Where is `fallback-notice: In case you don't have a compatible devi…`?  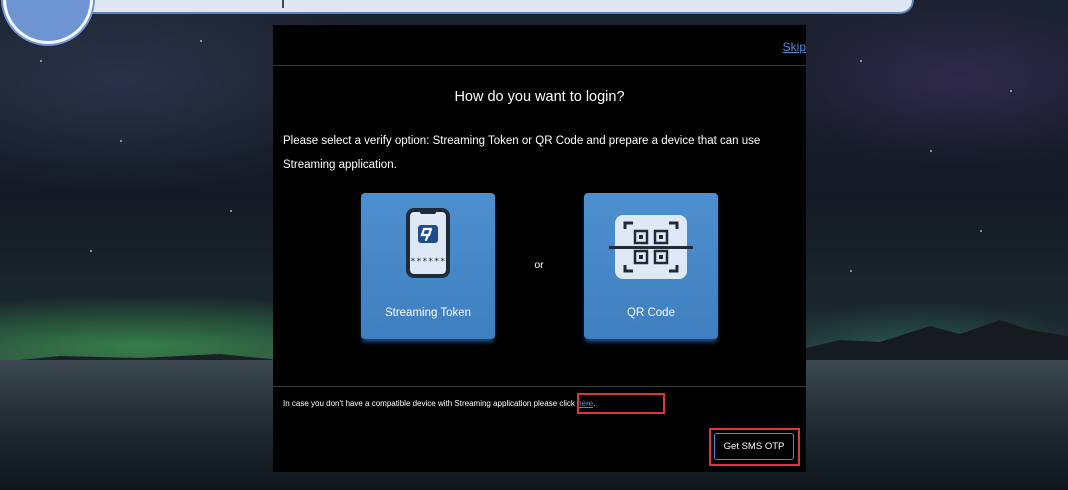 fallback-notice: In case you don't have a compatible devi… is located at coordinates (439, 403).